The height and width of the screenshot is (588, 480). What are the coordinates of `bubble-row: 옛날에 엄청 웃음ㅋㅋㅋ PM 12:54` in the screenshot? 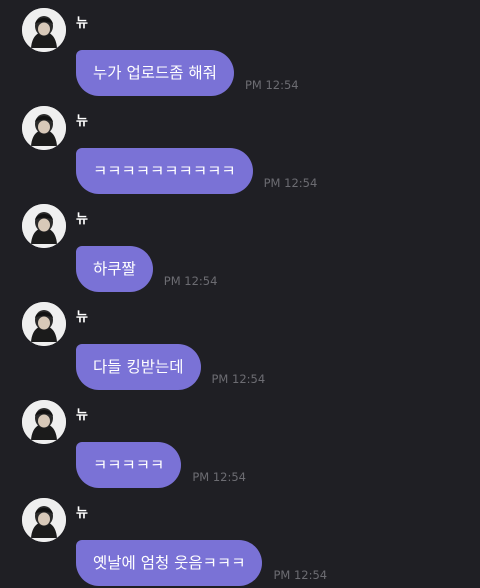 It's located at (201, 563).